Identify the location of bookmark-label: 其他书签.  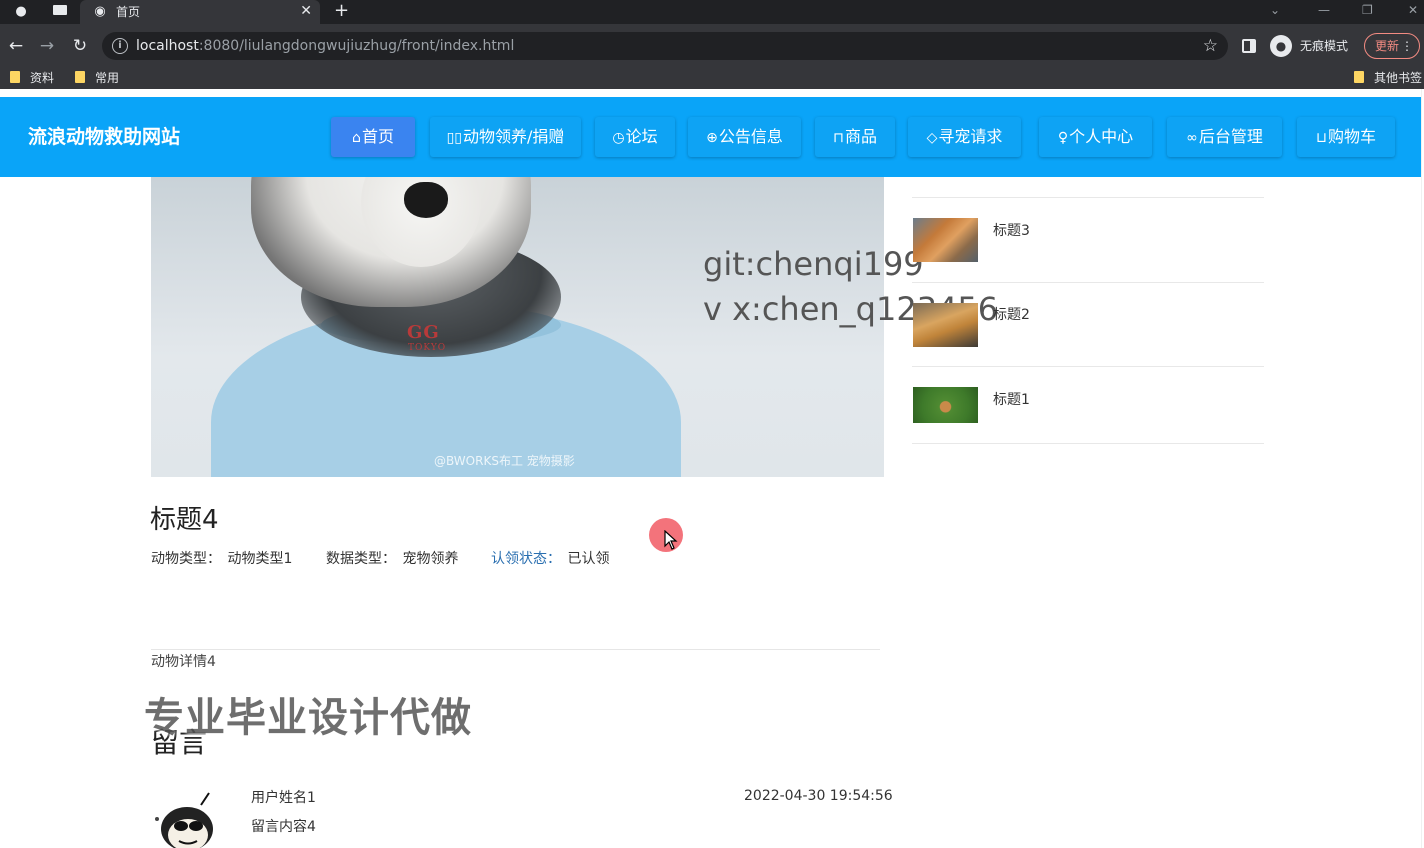
(1398, 78).